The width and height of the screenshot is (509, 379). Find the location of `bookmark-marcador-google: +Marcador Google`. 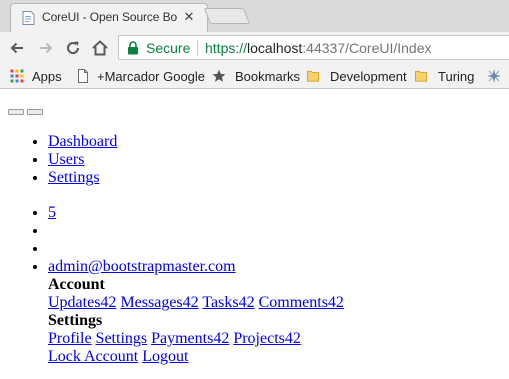

bookmark-marcador-google: +Marcador Google is located at coordinates (140, 76).